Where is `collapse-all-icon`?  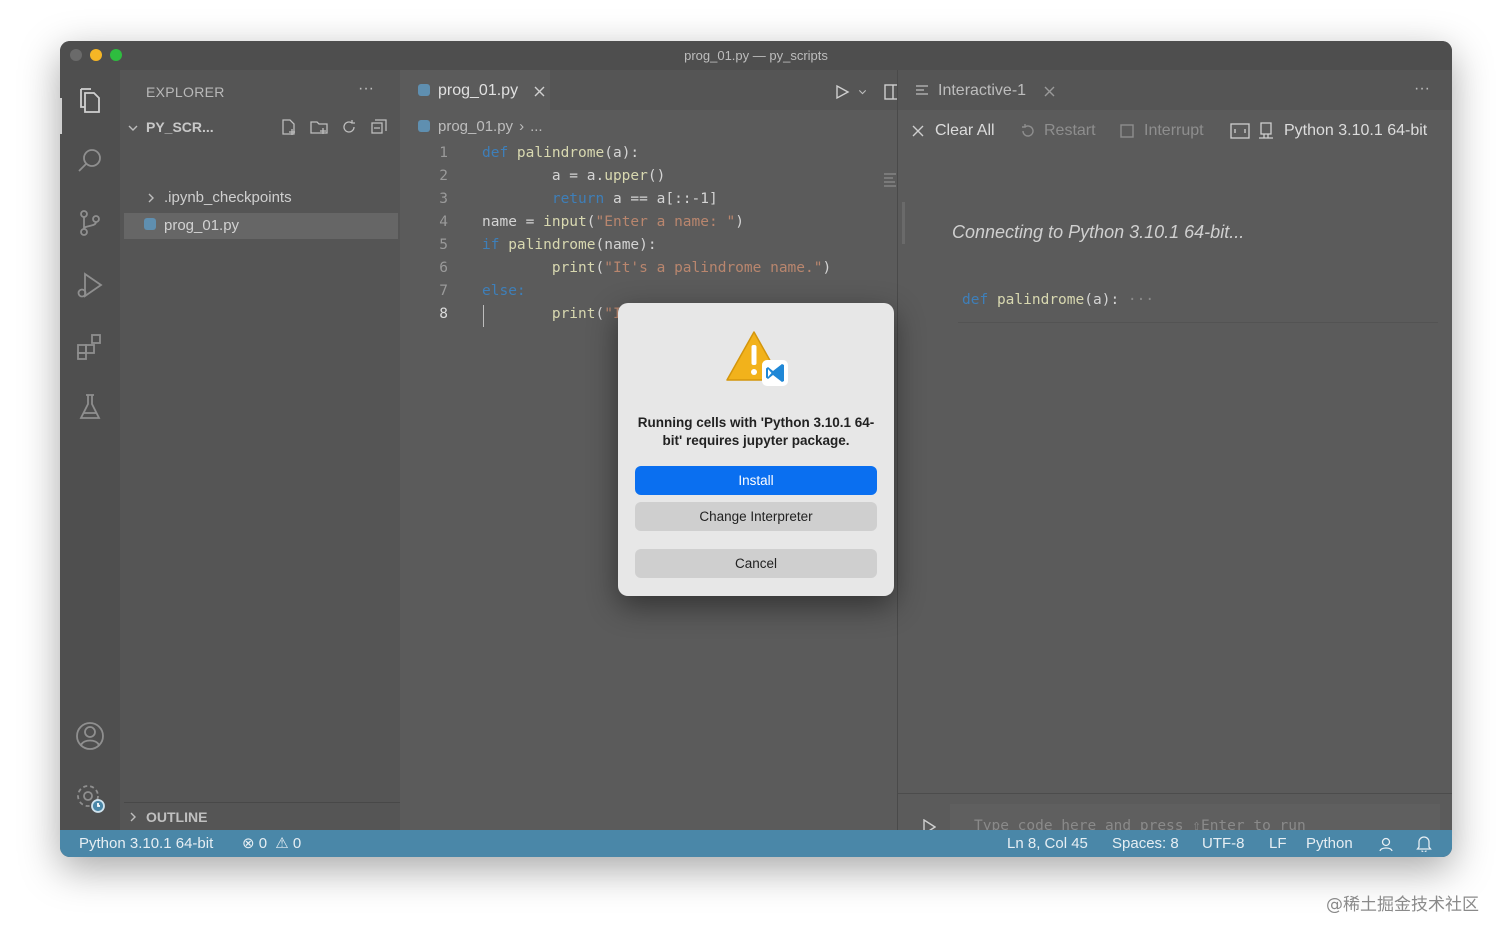 collapse-all-icon is located at coordinates (379, 127).